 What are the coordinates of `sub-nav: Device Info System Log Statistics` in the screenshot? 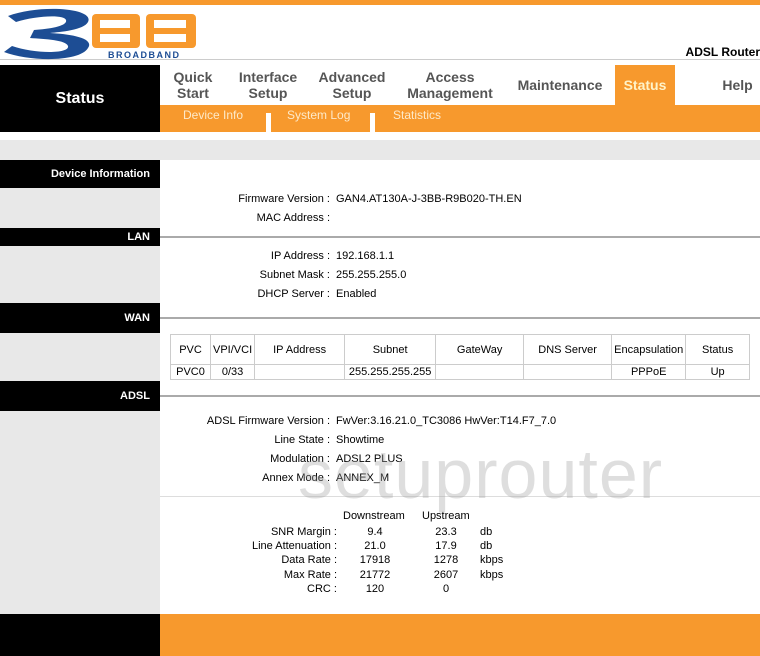 It's located at (460, 118).